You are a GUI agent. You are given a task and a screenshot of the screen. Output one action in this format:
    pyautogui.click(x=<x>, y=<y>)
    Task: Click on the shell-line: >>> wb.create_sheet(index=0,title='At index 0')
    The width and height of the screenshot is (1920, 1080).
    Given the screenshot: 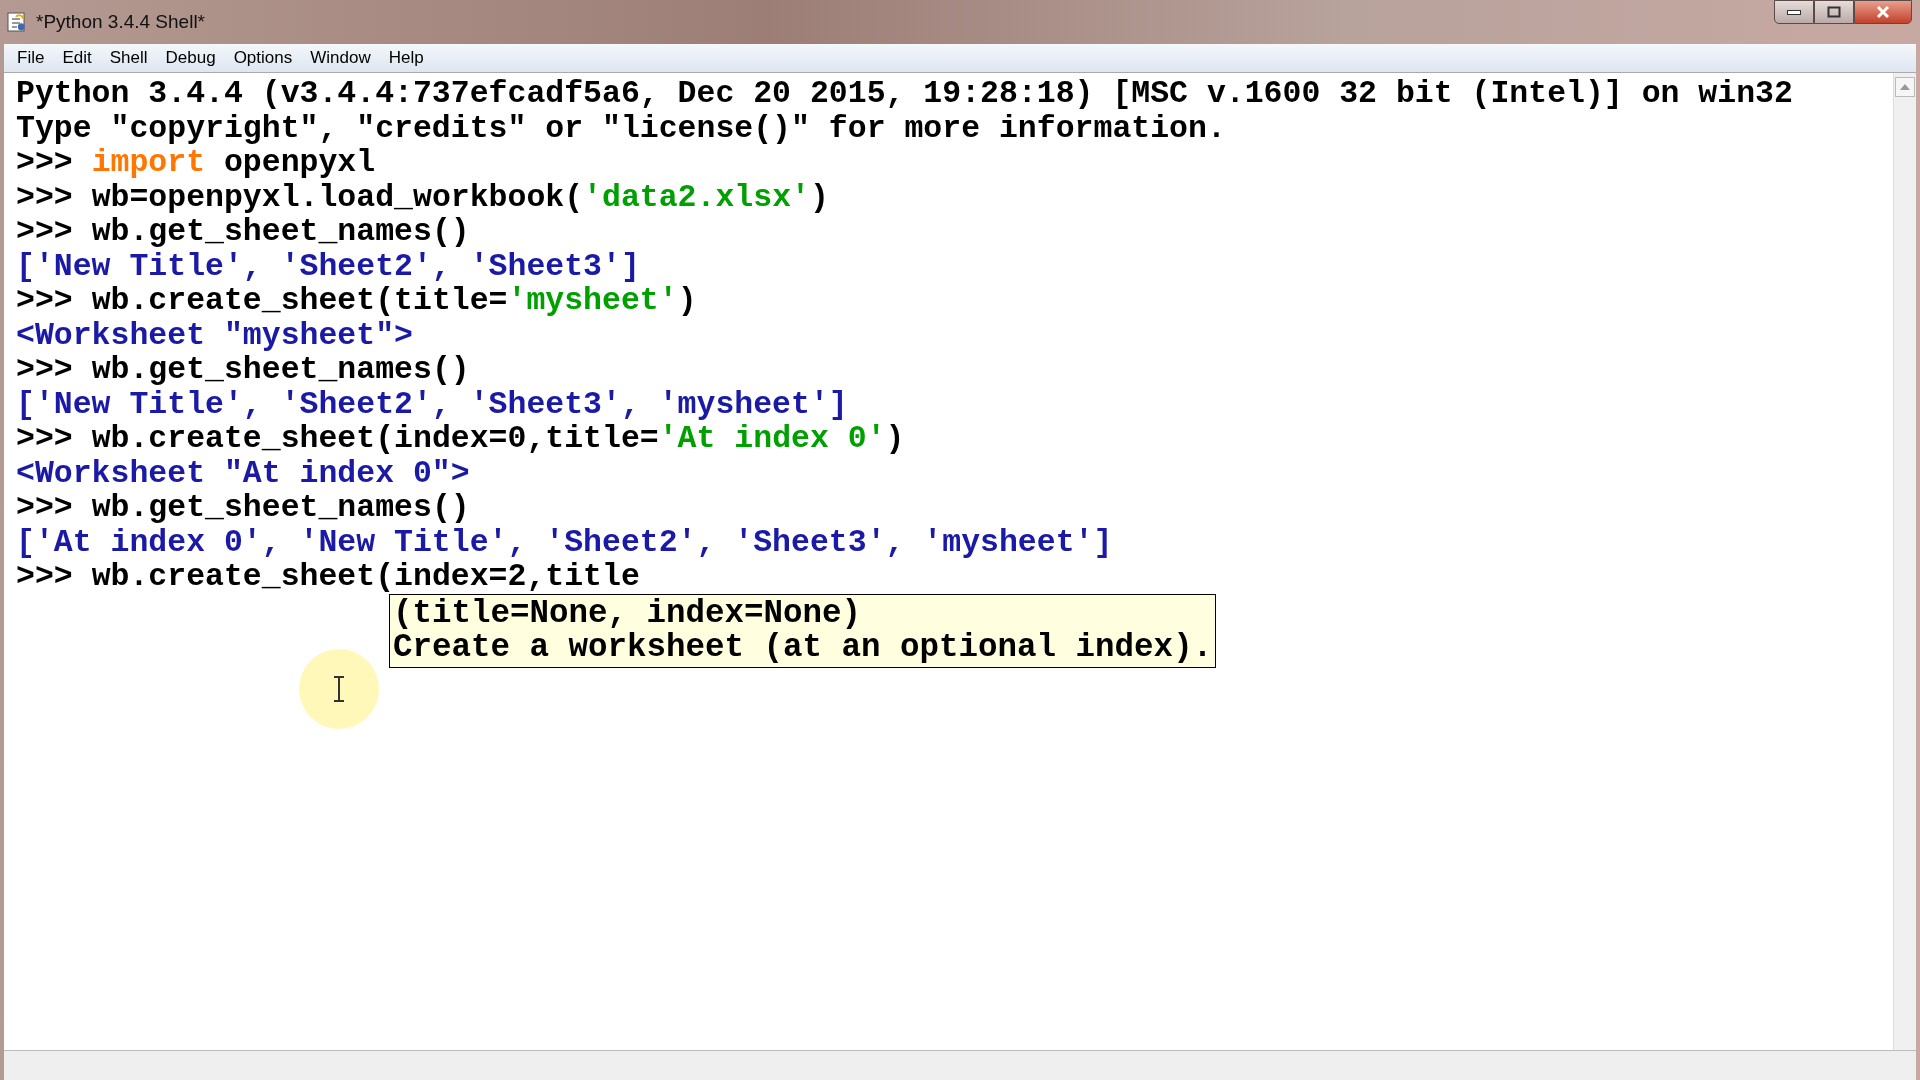 What is the action you would take?
    pyautogui.click(x=460, y=439)
    